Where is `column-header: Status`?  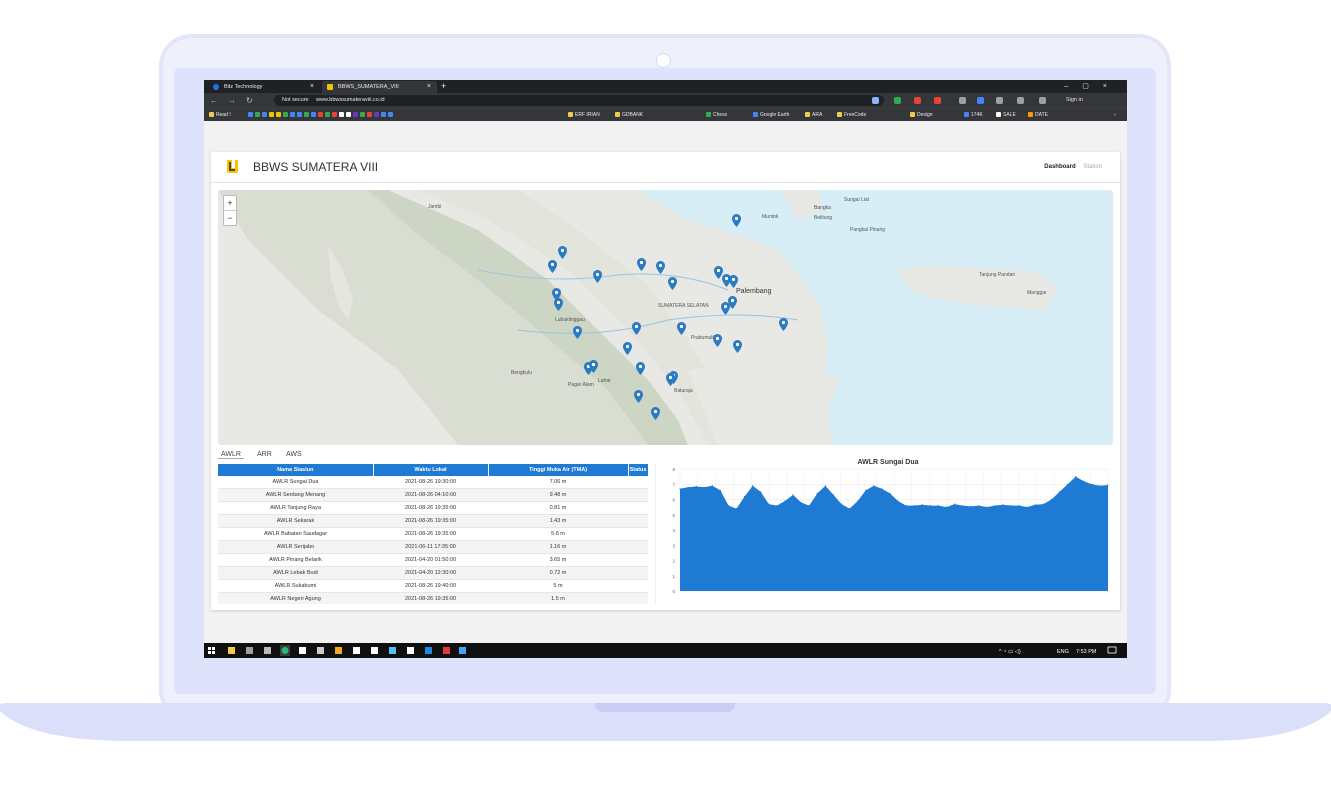
column-header: Status is located at coordinates (638, 470).